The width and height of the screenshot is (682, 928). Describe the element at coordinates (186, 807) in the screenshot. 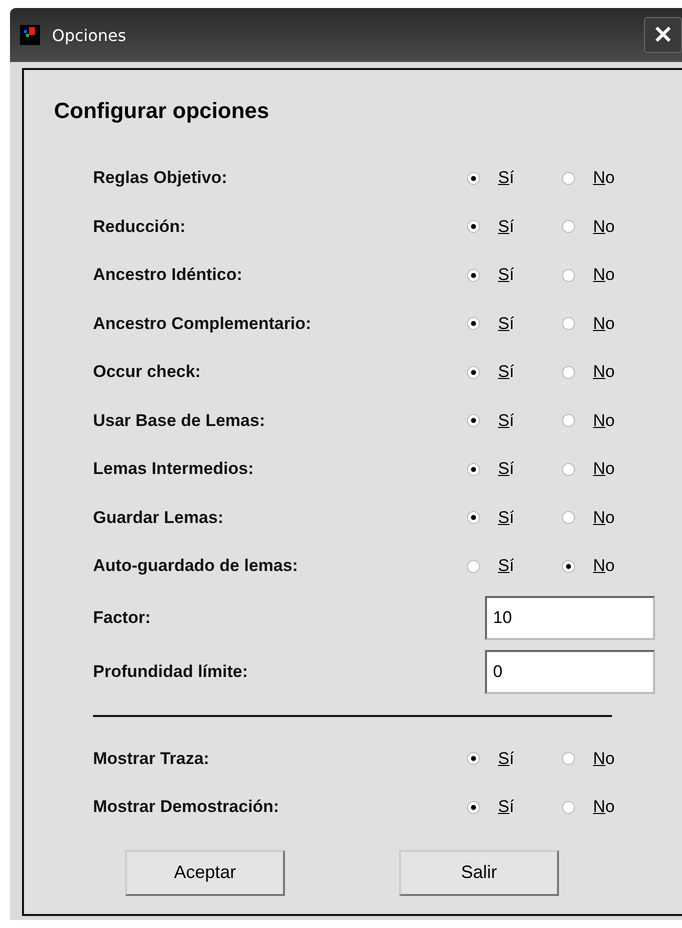

I see `option-label: Mostrar Demostración:` at that location.